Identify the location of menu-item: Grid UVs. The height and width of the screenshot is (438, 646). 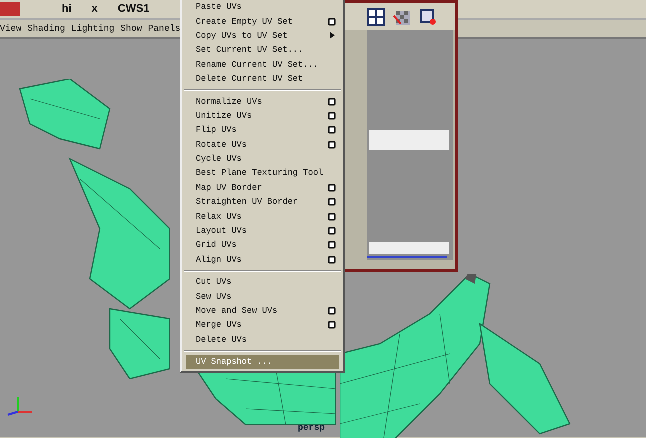
(262, 245).